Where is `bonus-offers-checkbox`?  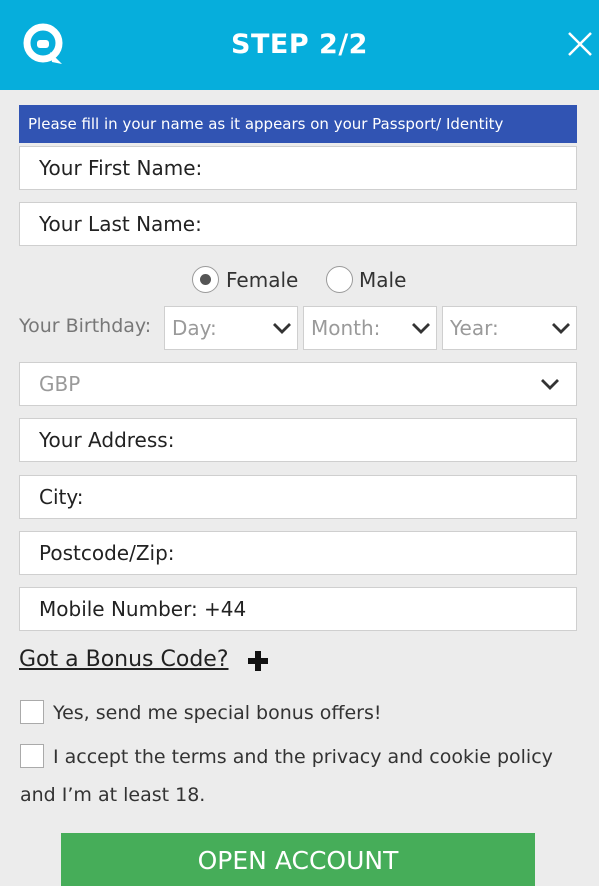 bonus-offers-checkbox is located at coordinates (32, 712).